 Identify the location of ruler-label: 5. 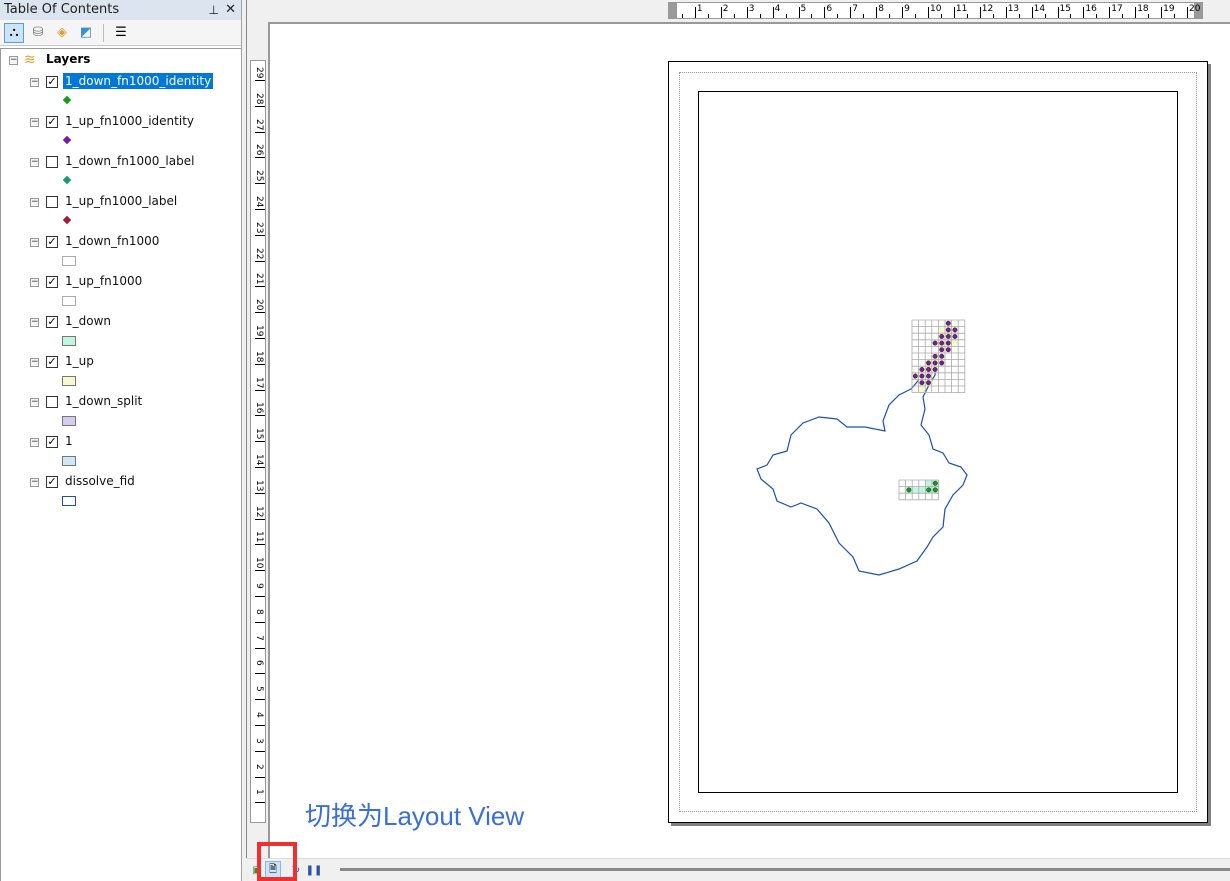
(259, 689).